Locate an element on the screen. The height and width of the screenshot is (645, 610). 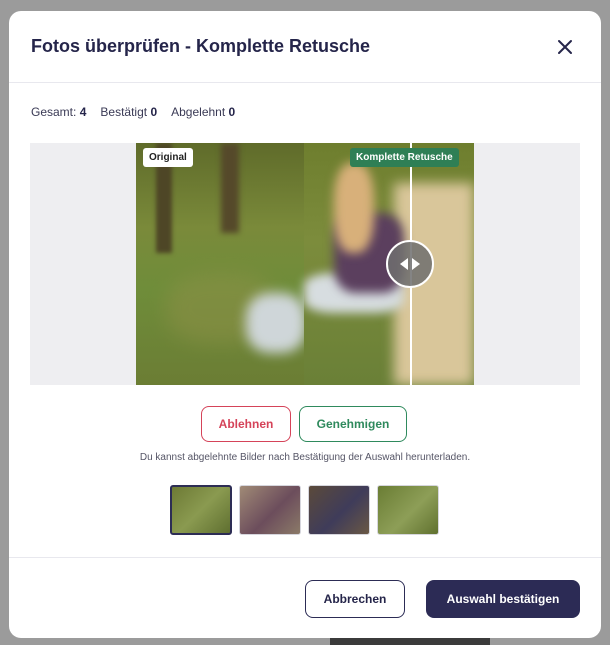
modal-header: Fotos überprüfen - Komplette Retusche is located at coordinates (305, 47).